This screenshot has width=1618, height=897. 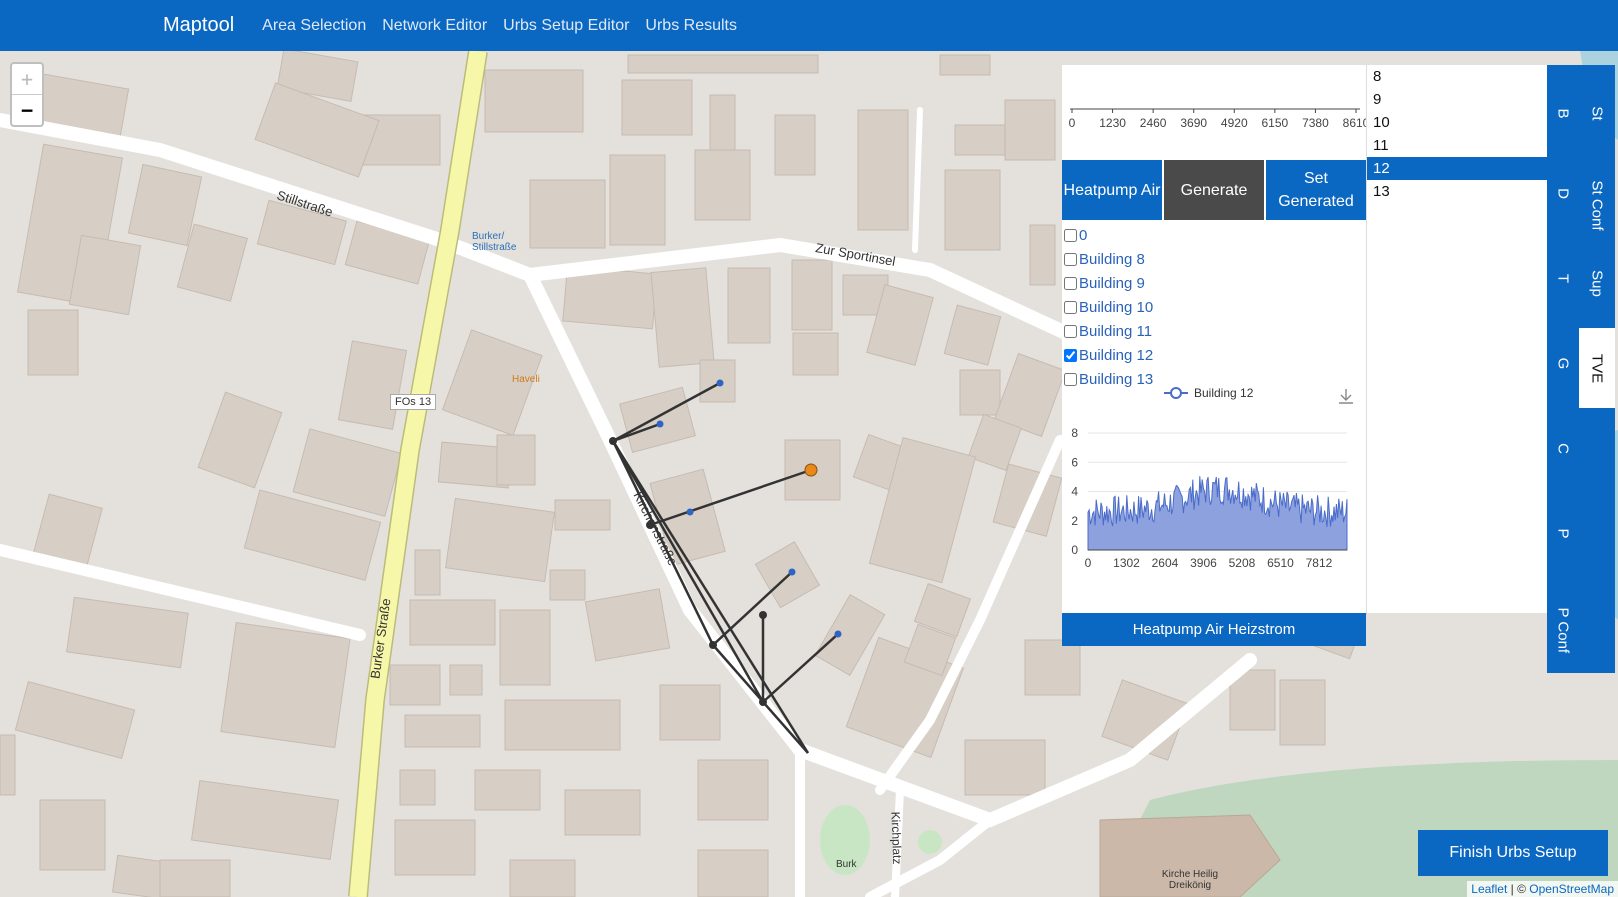 I want to click on label-church: Kirche Heilig Dreikönig, so click(x=1190, y=880).